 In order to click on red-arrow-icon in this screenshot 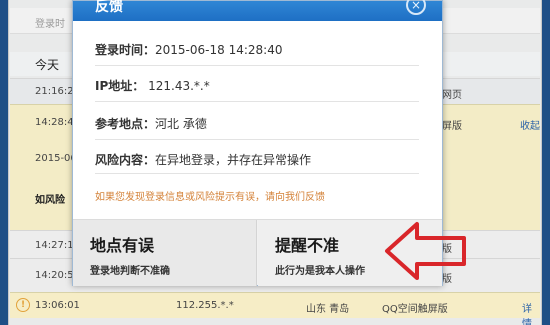, I will do `click(425, 251)`.